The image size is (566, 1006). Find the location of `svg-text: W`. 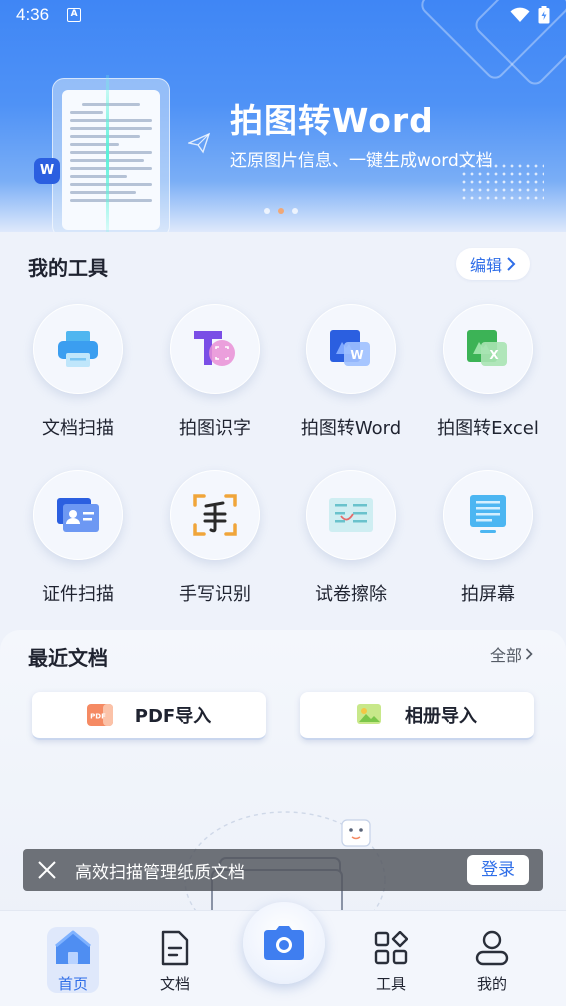

svg-text: W is located at coordinates (356, 355).